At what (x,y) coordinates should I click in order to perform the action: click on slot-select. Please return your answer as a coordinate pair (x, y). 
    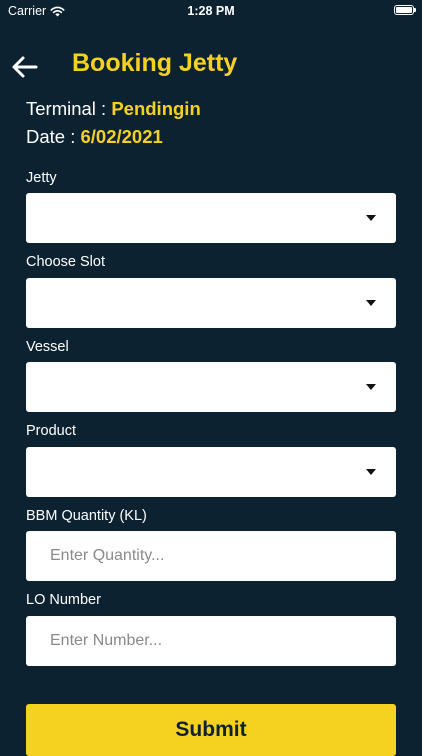
    Looking at the image, I should click on (211, 303).